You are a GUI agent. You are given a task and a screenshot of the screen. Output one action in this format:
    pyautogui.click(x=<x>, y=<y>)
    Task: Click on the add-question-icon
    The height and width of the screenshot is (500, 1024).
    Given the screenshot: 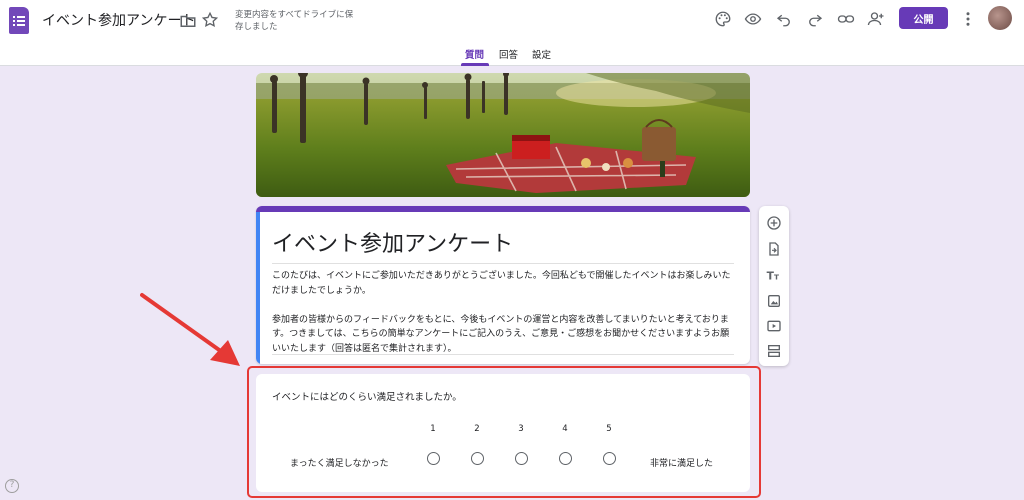 What is the action you would take?
    pyautogui.click(x=774, y=223)
    